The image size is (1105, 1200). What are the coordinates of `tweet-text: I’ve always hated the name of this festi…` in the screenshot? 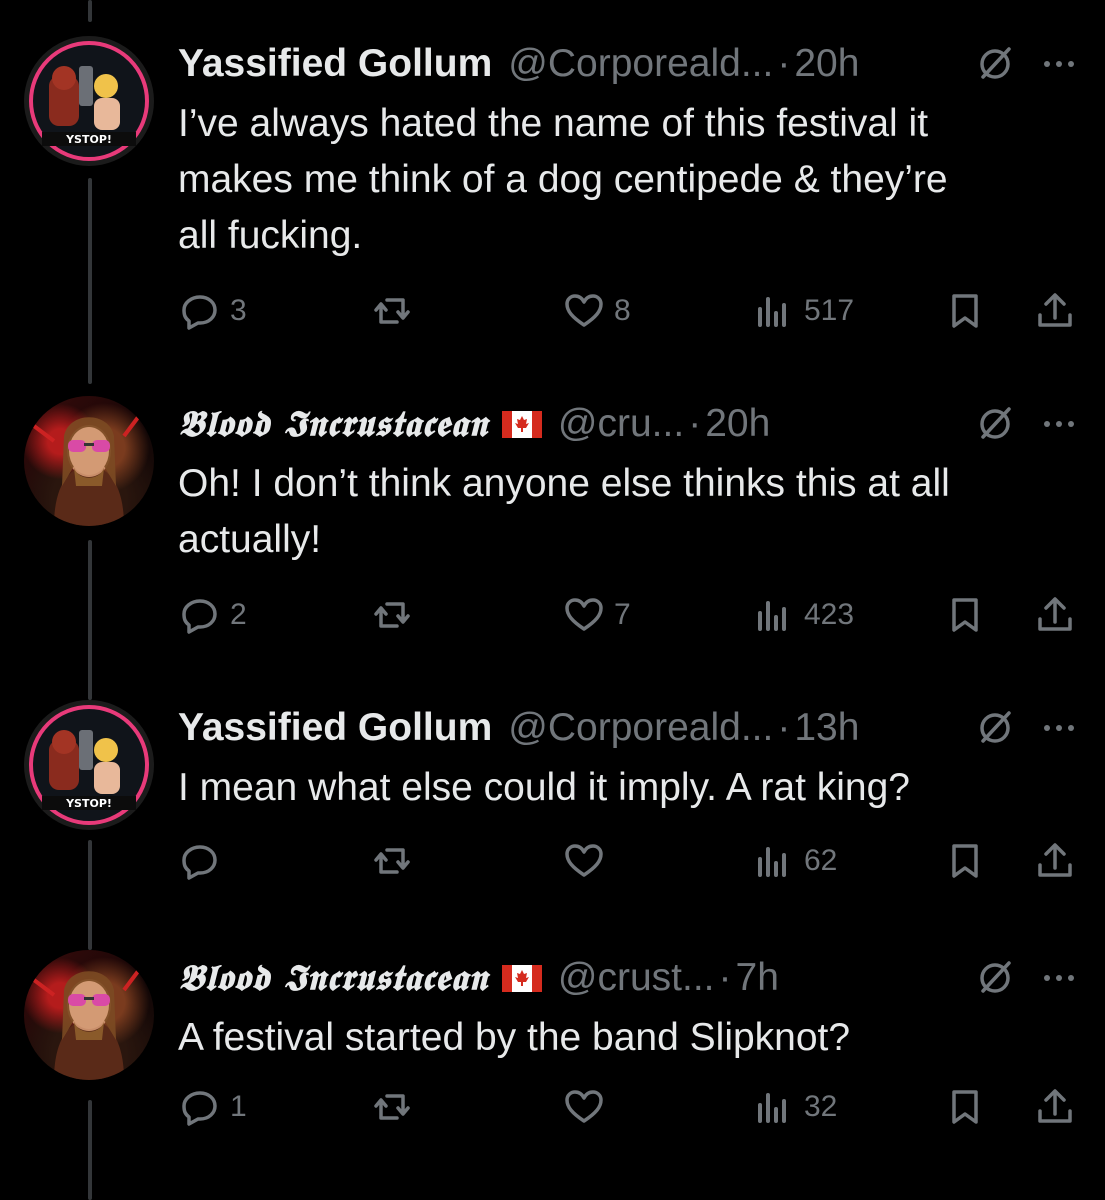 It's located at (563, 179).